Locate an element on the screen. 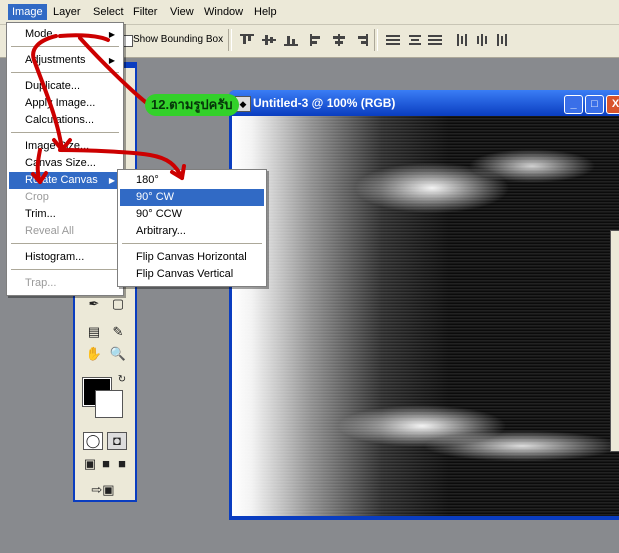 The image size is (619, 553). annotation-arrows is located at coordinates (108, 108).